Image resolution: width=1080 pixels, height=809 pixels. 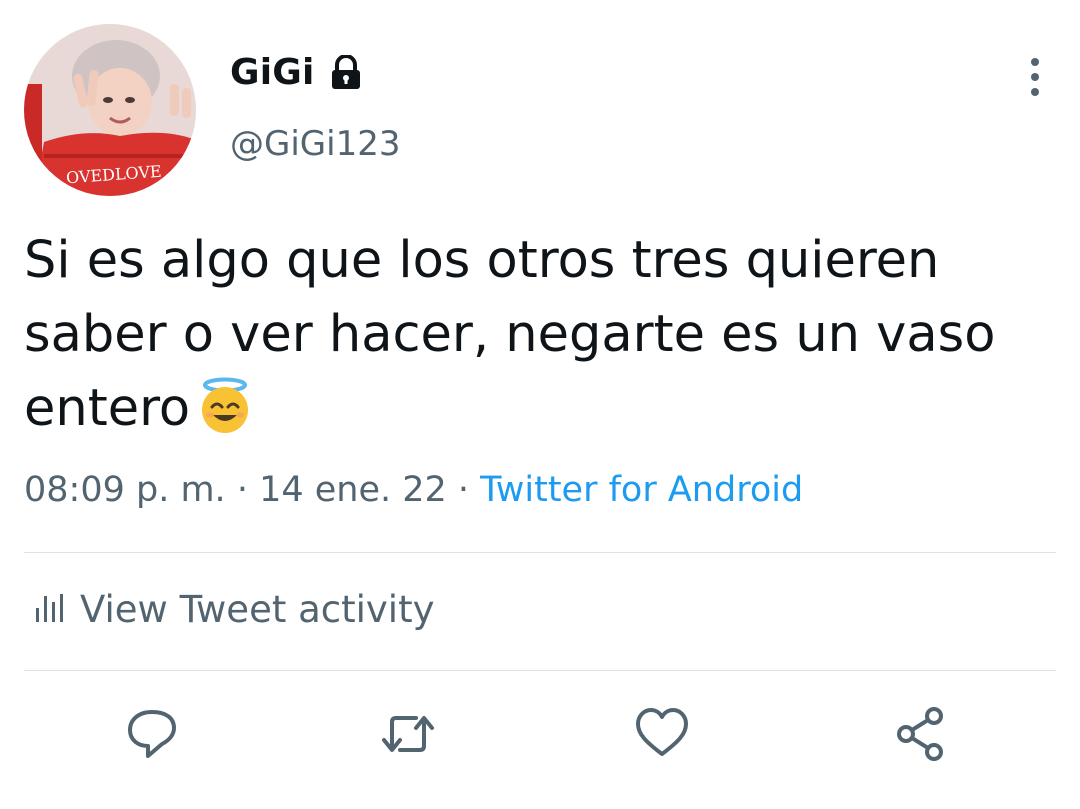 What do you see at coordinates (353, 490) in the screenshot?
I see `tweet-date: 14 ene. 22` at bounding box center [353, 490].